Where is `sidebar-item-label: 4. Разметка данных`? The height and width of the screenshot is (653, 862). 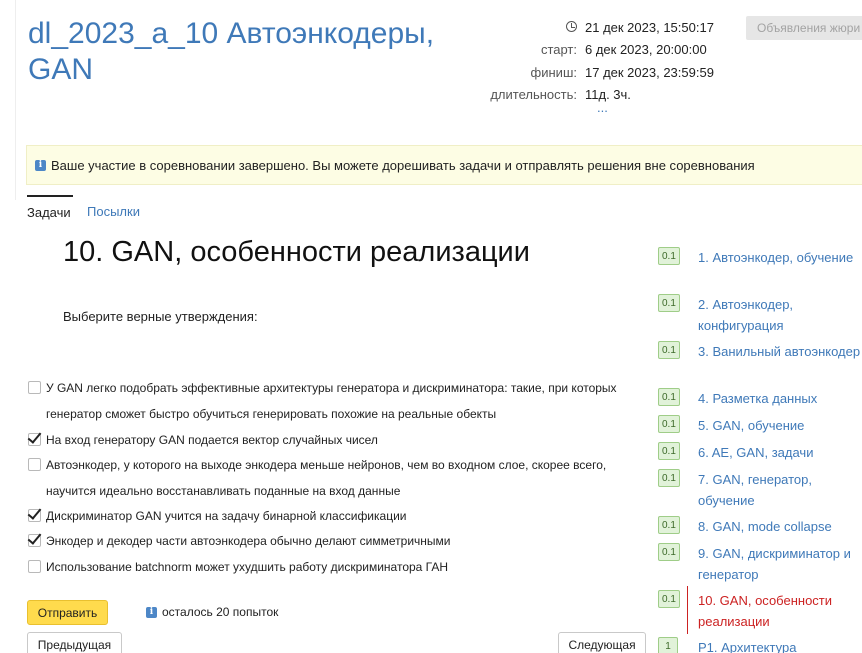 sidebar-item-label: 4. Разметка данных is located at coordinates (780, 398).